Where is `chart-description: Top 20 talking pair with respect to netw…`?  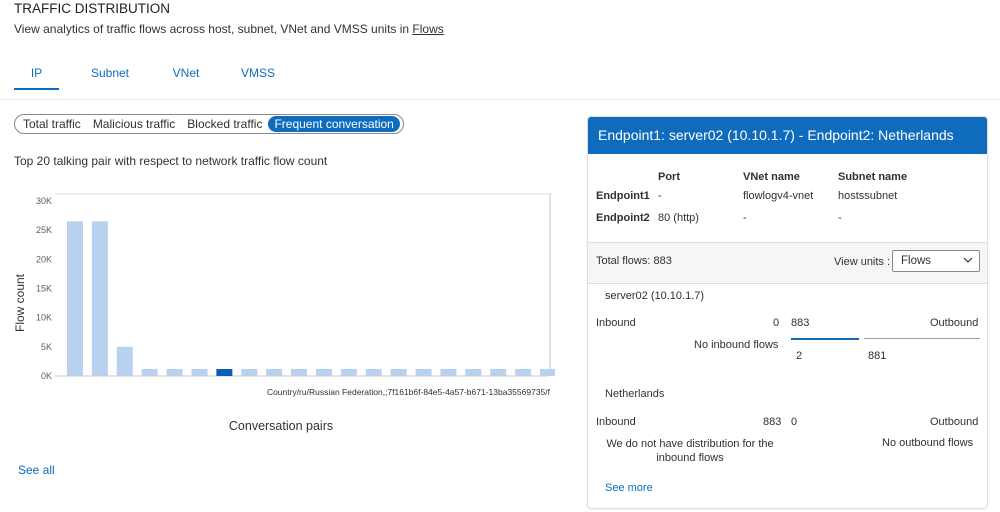
chart-description: Top 20 talking pair with respect to netw… is located at coordinates (171, 161).